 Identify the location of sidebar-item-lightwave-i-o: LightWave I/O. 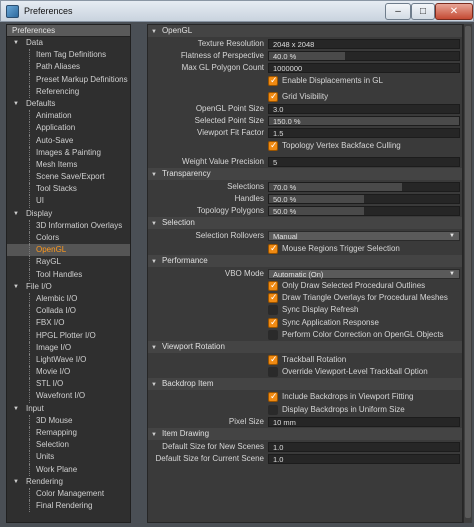
(68, 360).